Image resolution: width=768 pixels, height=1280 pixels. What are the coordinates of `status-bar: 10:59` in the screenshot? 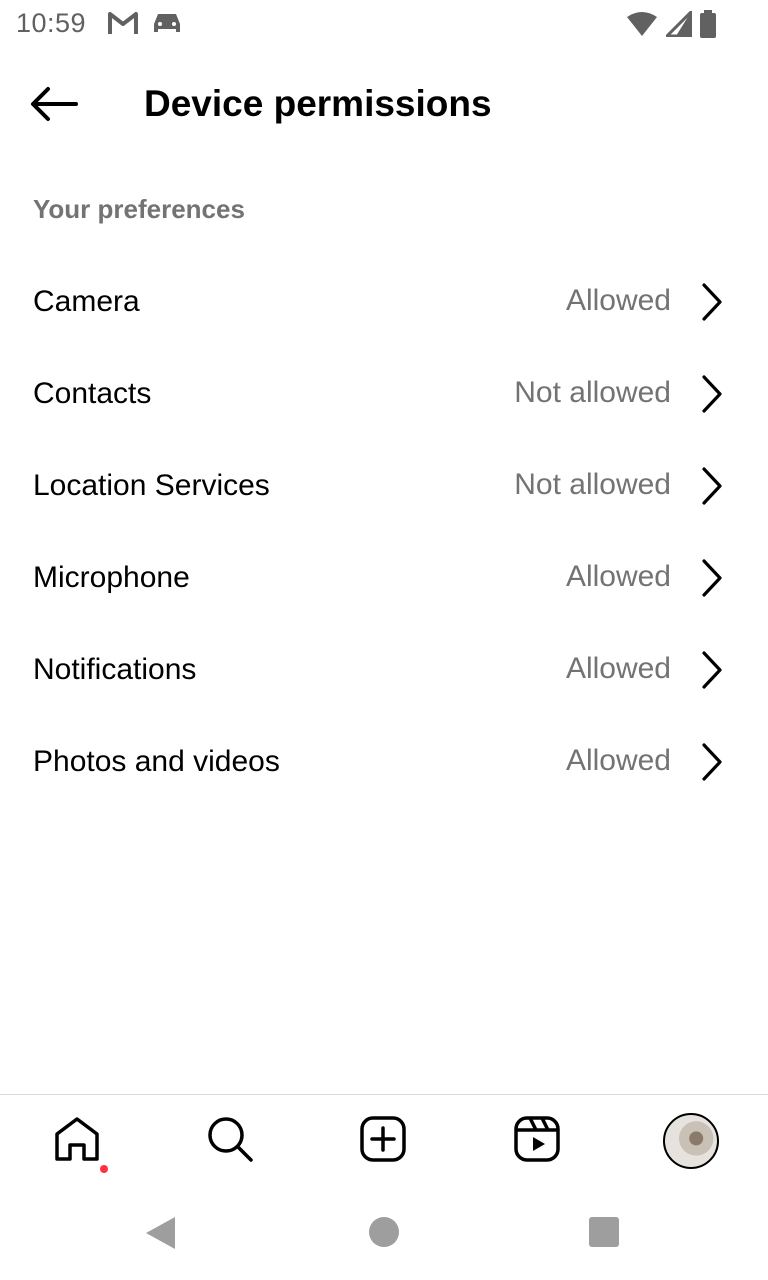 It's located at (384, 24).